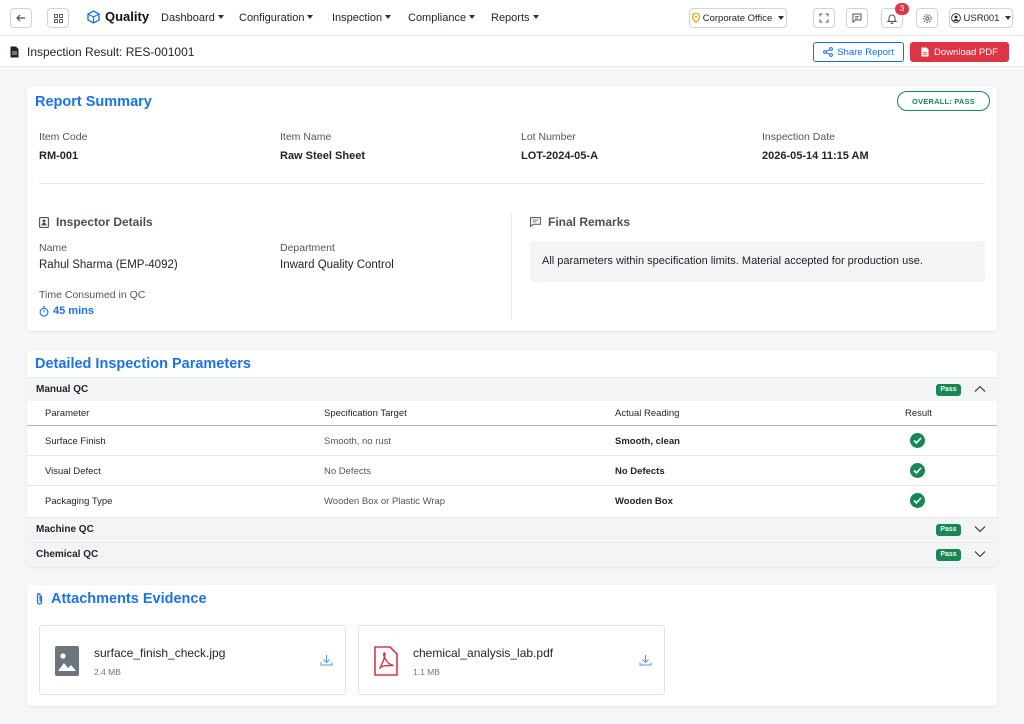 The image size is (1024, 724). What do you see at coordinates (108, 265) in the screenshot?
I see `inspector-name-value: Rahul Sharma (EMP-4092)` at bounding box center [108, 265].